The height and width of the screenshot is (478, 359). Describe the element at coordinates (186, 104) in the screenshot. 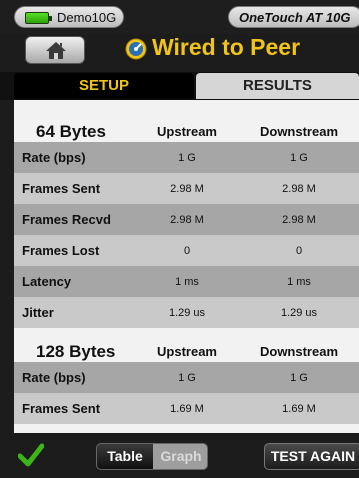

I see `table-spacer` at that location.